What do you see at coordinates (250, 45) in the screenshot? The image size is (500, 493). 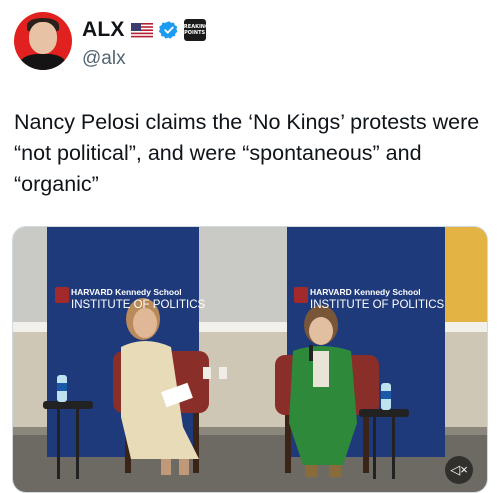 I see `tweet-header: ALX BREAKING POINTS @alx` at bounding box center [250, 45].